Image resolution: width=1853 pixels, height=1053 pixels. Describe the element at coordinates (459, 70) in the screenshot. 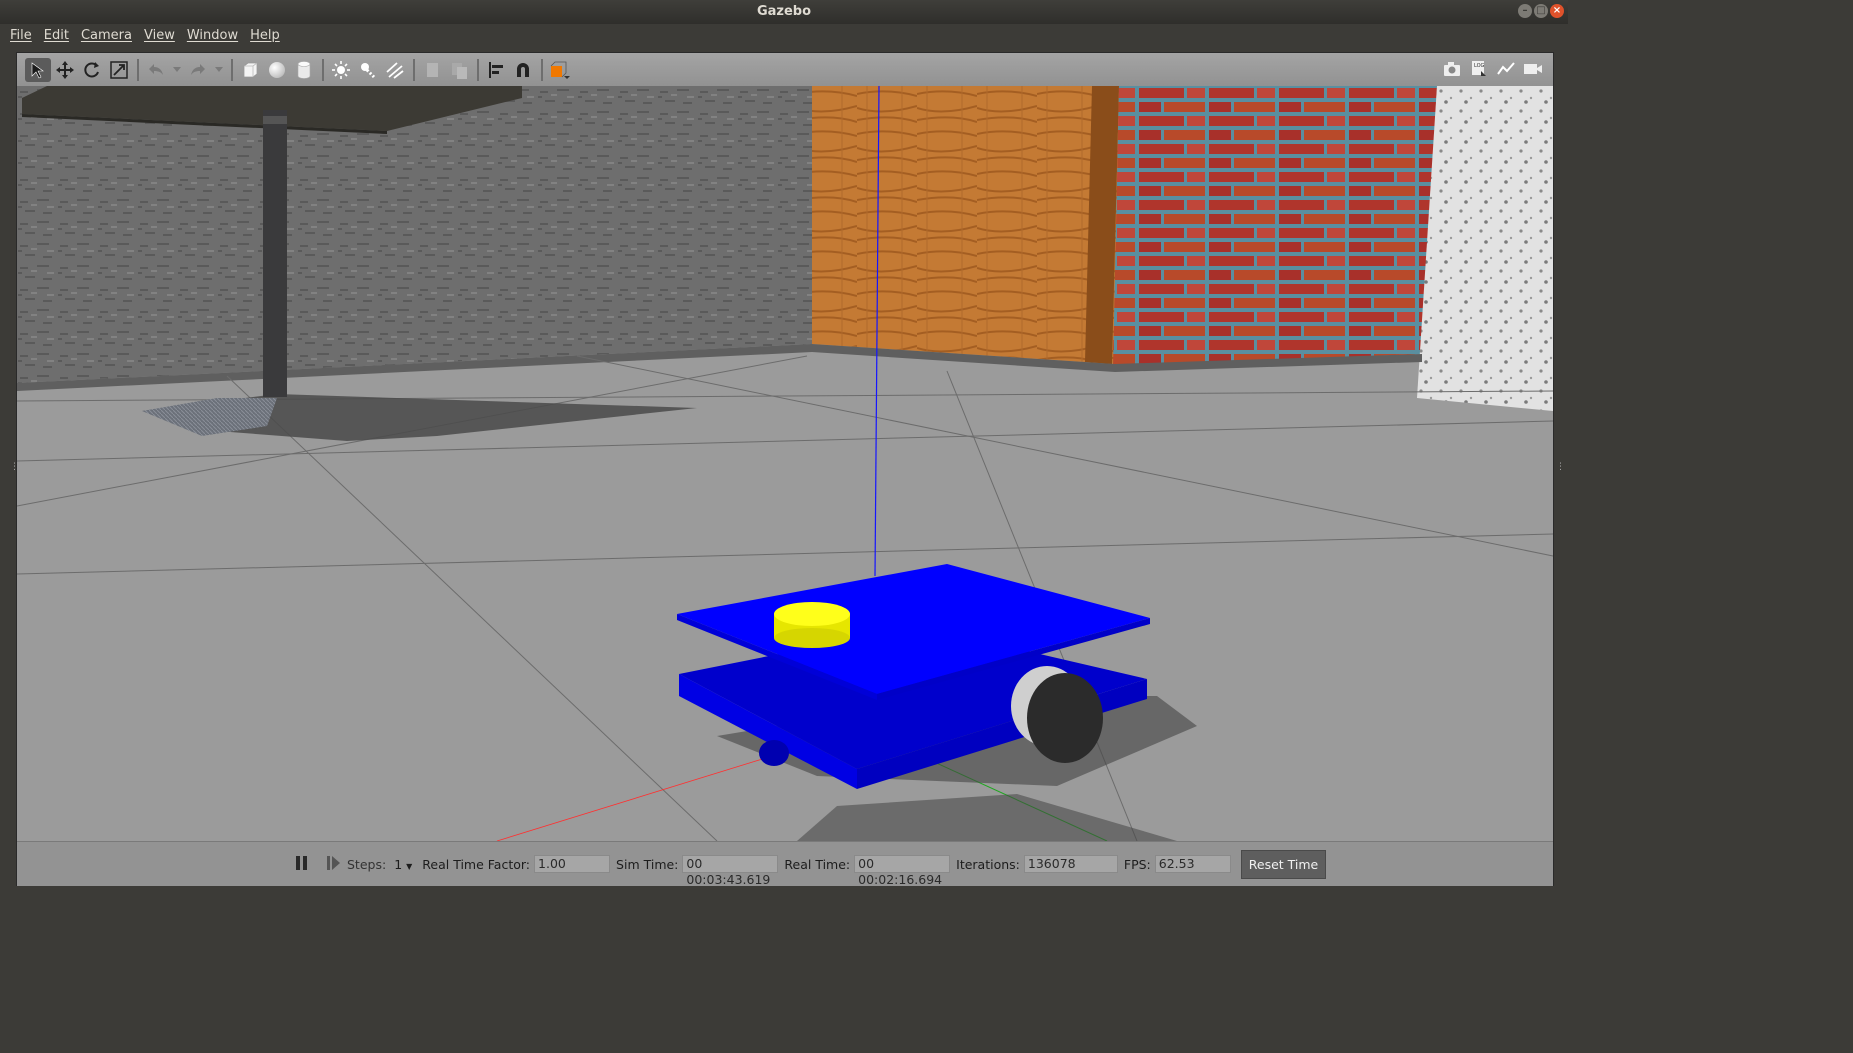

I see `paste-icon` at that location.